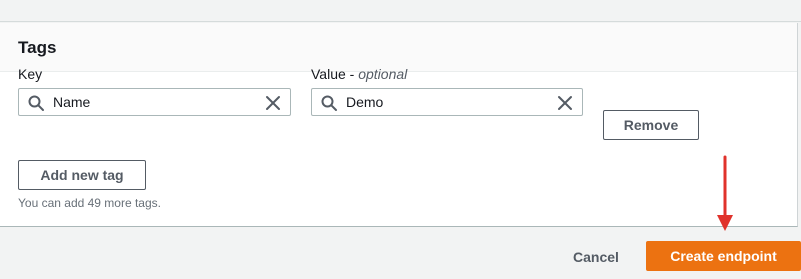 Image resolution: width=801 pixels, height=279 pixels. What do you see at coordinates (725, 193) in the screenshot?
I see `arrow-annotation-icon` at bounding box center [725, 193].